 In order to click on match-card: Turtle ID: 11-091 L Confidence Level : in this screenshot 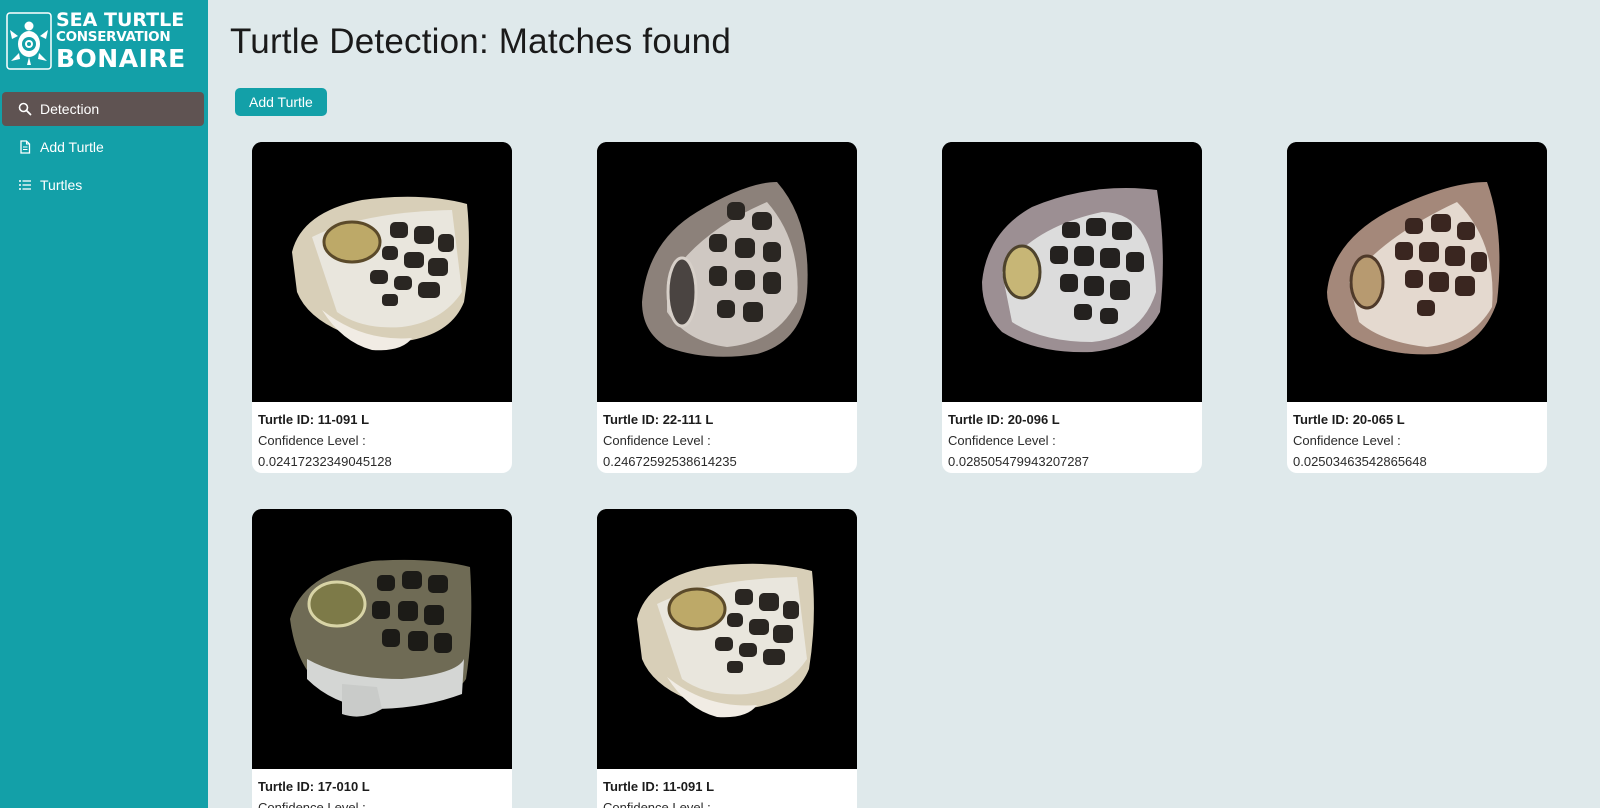, I will do `click(727, 658)`.